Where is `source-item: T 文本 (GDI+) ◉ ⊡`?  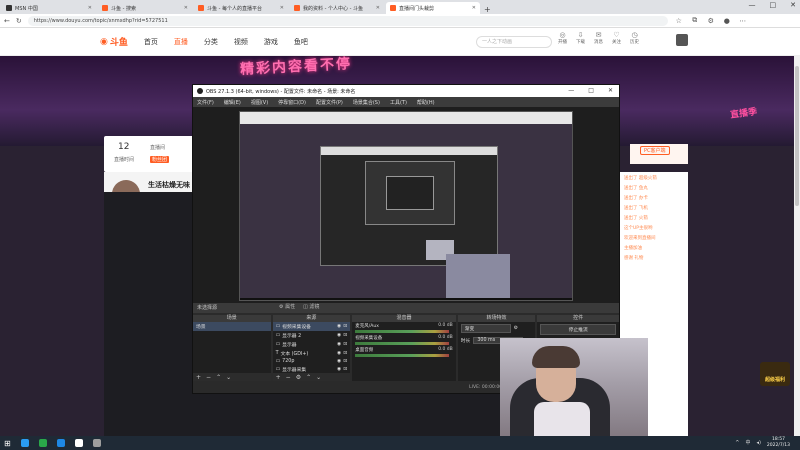 source-item: T 文本 (GDI+) ◉ ⊡ is located at coordinates (312, 353).